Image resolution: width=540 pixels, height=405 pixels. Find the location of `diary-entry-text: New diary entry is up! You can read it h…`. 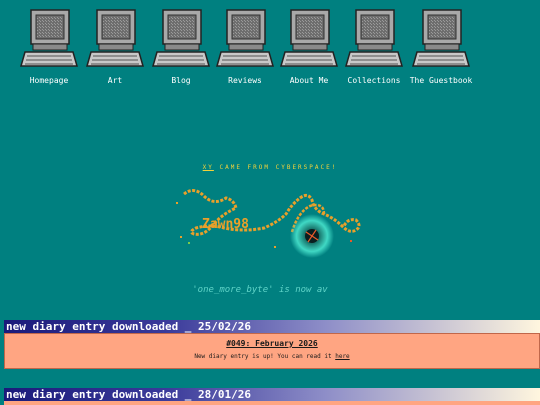

diary-entry-text: New diary entry is up! You can read it h… is located at coordinates (272, 354).